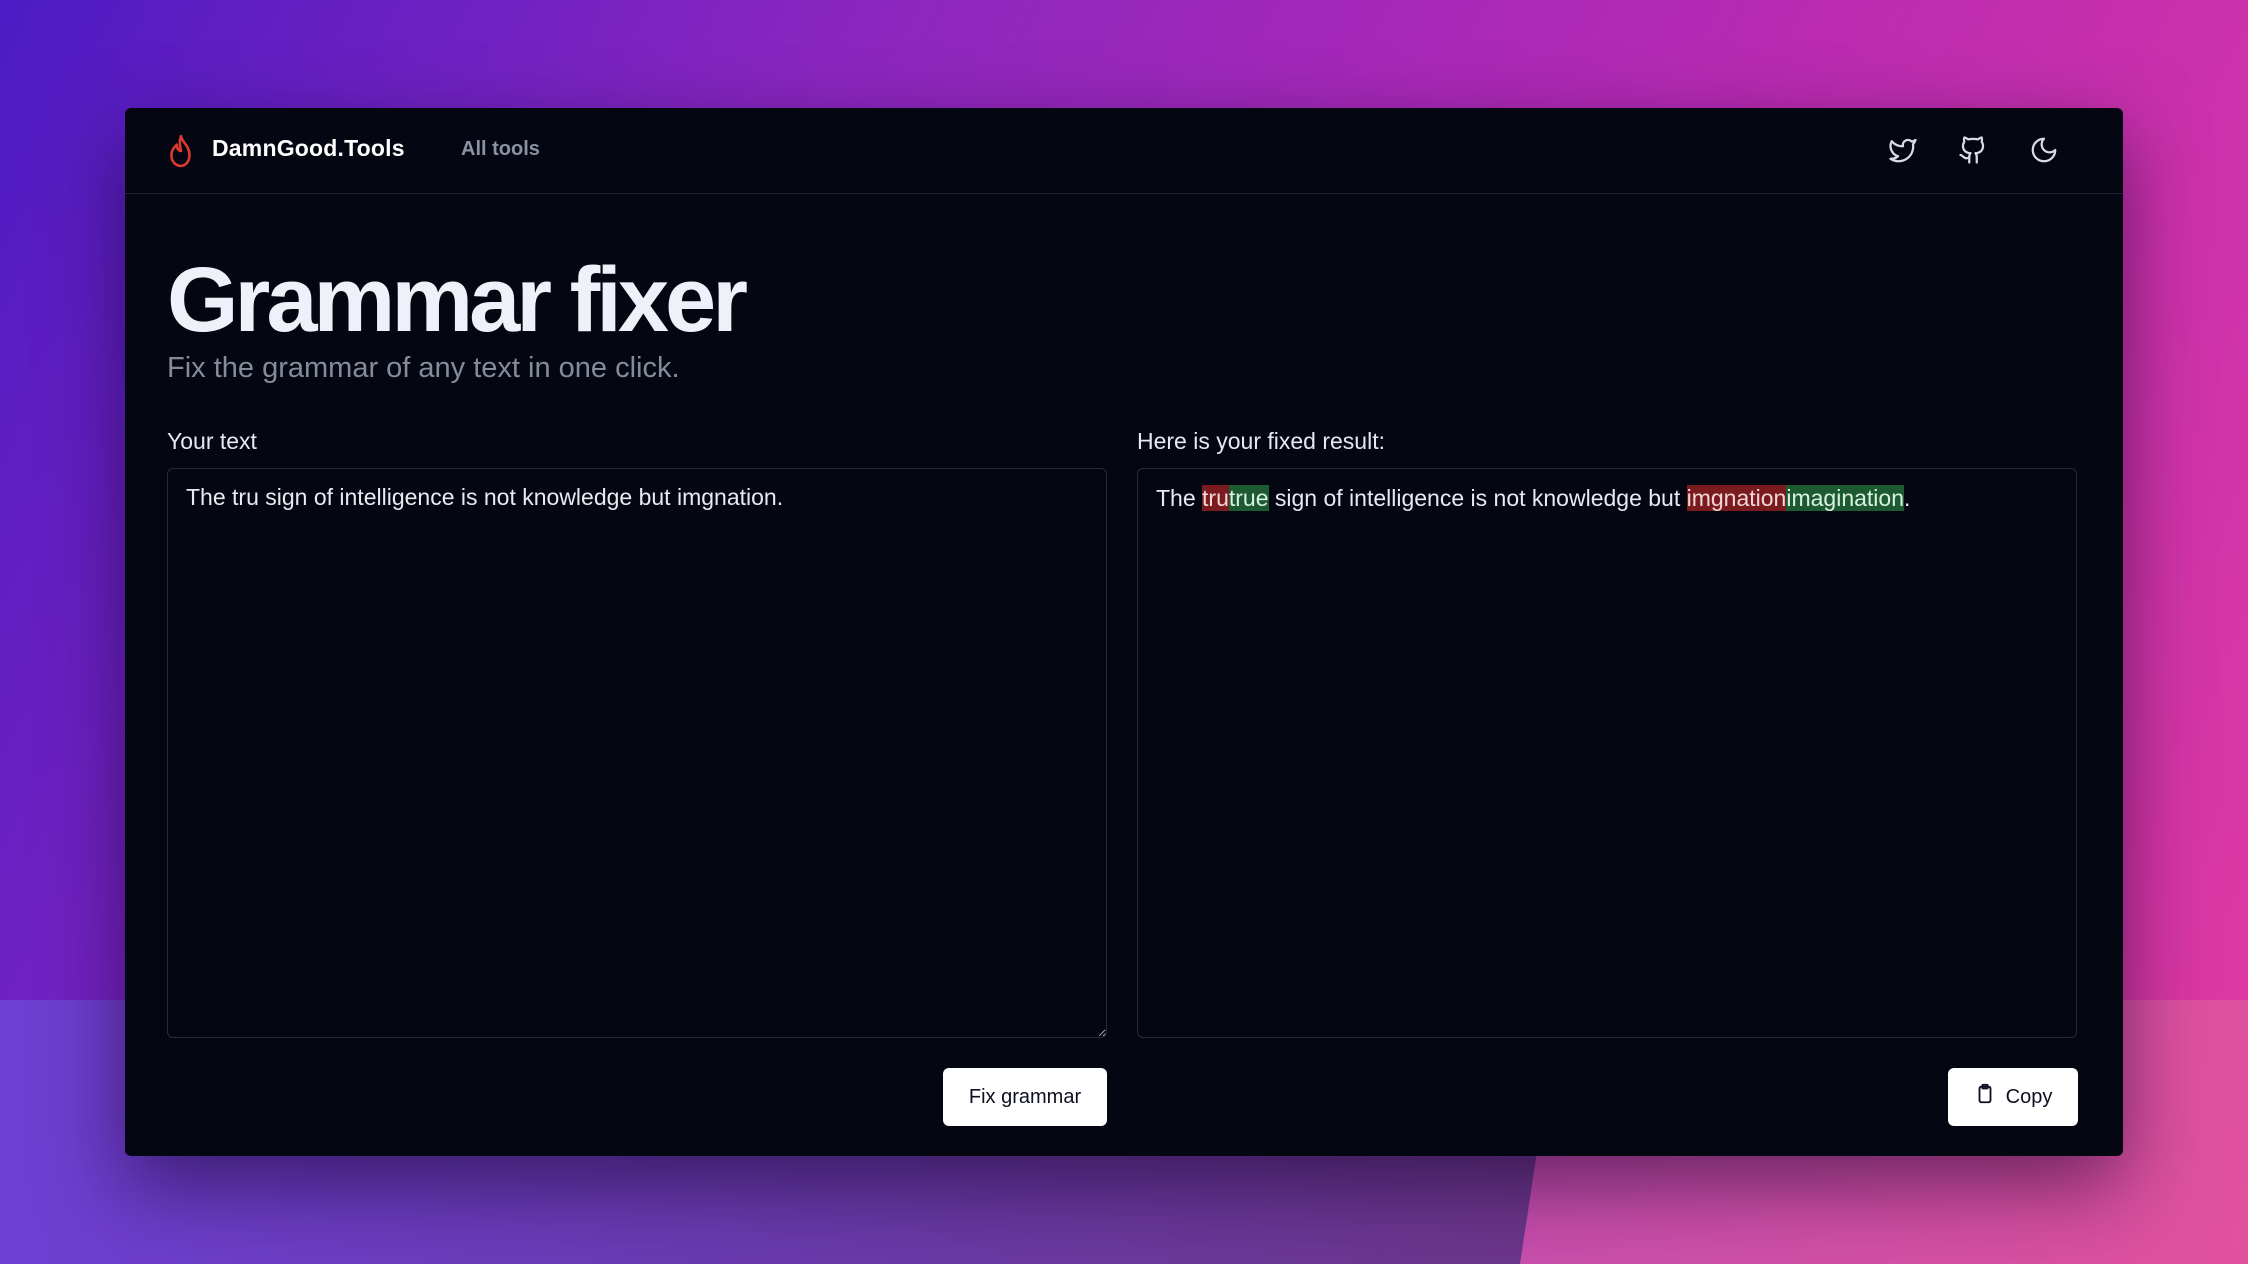  What do you see at coordinates (212, 441) in the screenshot?
I see `input-label: Your text` at bounding box center [212, 441].